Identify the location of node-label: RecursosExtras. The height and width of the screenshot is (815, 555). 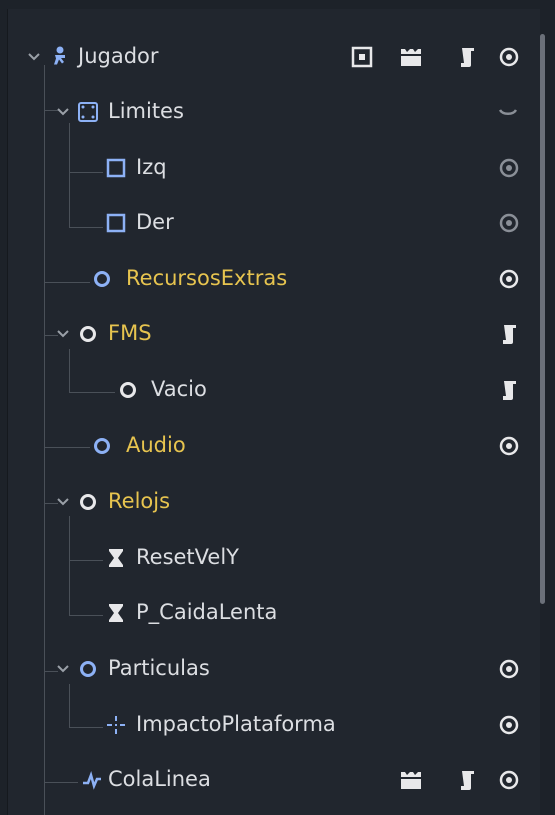
(207, 278).